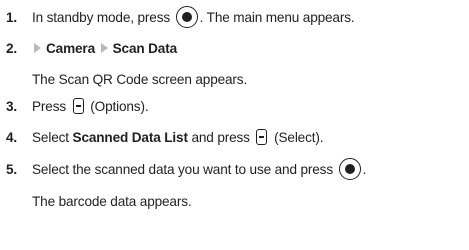 Image resolution: width=469 pixels, height=250 pixels. What do you see at coordinates (101, 17) in the screenshot?
I see `step-text: In standby mode, press` at bounding box center [101, 17].